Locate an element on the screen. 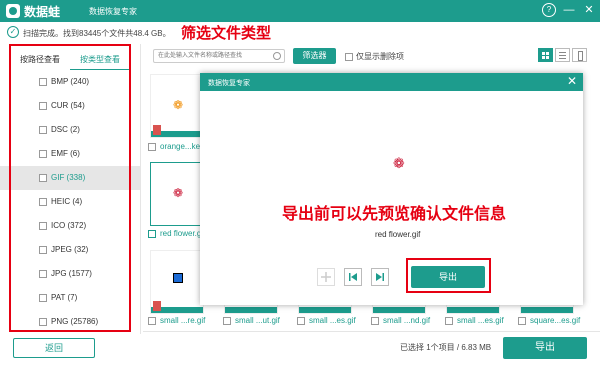 The height and width of the screenshot is (367, 600). search-box is located at coordinates (219, 56).